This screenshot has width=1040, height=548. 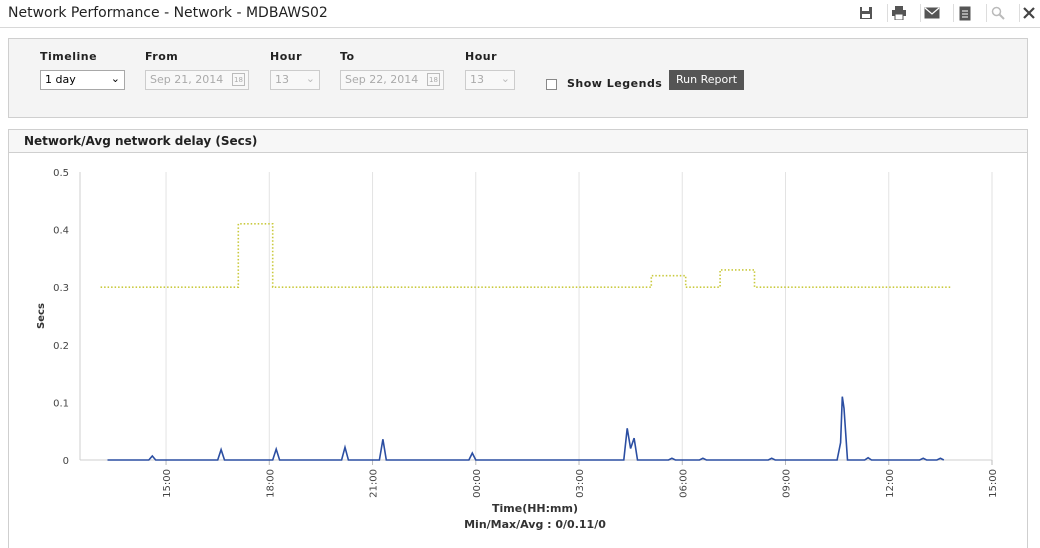 What do you see at coordinates (932, 13) in the screenshot?
I see `mail-icon` at bounding box center [932, 13].